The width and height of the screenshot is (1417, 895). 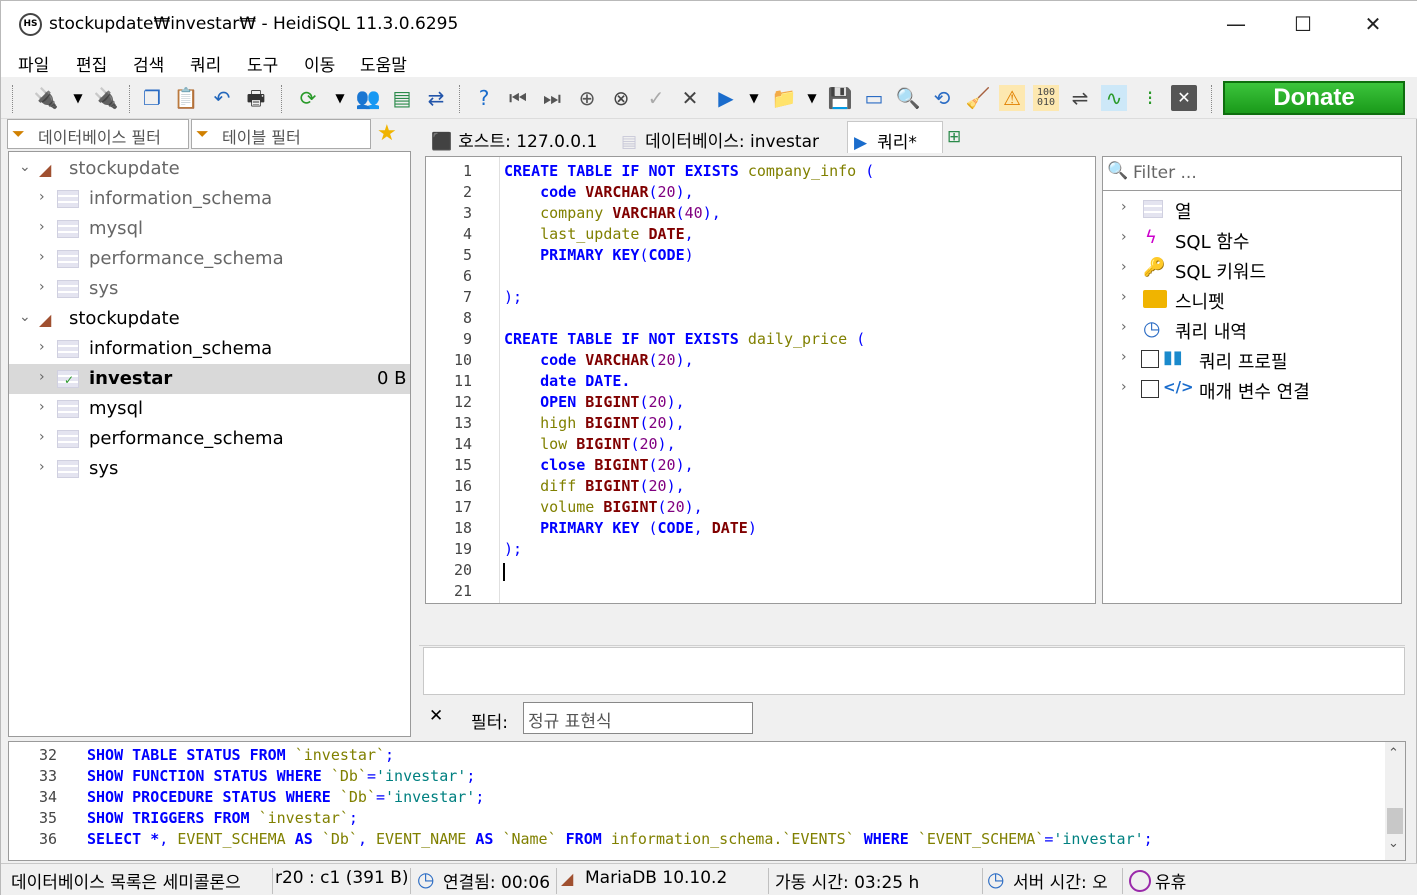 I want to click on menu-file: 파일, so click(x=33, y=63).